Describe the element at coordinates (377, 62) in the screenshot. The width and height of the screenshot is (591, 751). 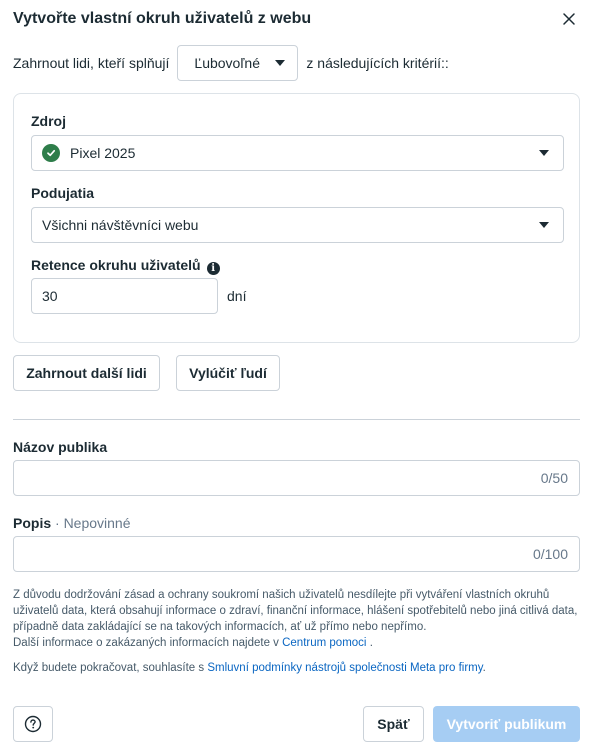
I see `include-suffix: z následujících kritérií::` at that location.